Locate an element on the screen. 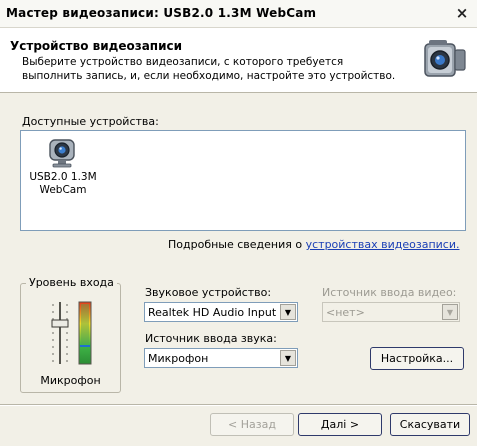 Image resolution: width=477 pixels, height=446 pixels. input-source-label: Микрофон is located at coordinates (70, 380).